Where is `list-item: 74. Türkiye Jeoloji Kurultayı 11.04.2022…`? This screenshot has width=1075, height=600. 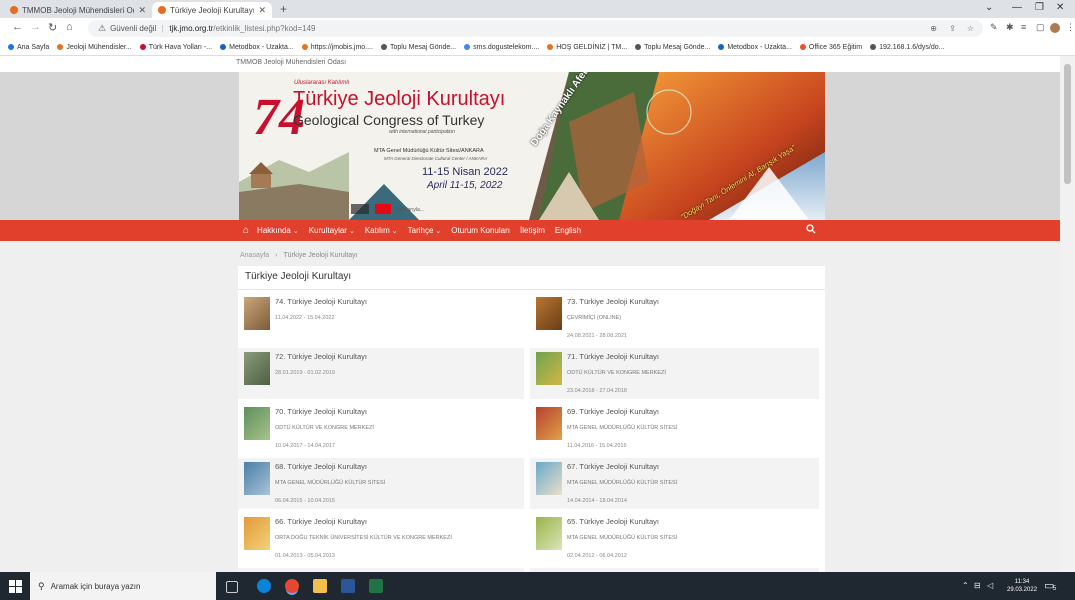 list-item: 74. Türkiye Jeoloji Kurultayı 11.04.2022… is located at coordinates (381, 318).